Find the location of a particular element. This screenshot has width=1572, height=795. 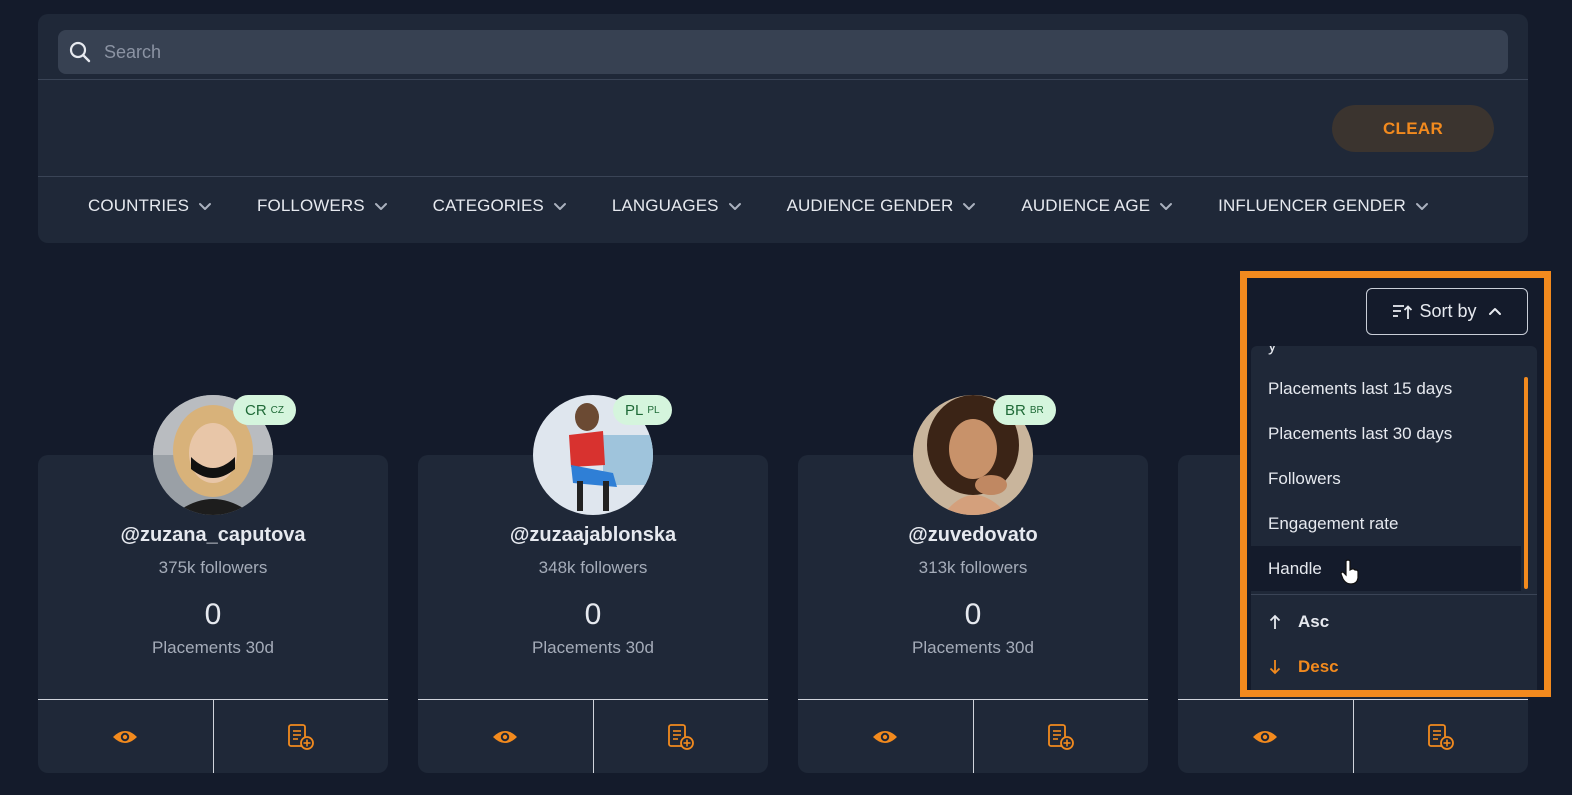

sort-by-label: Sort by is located at coordinates (1448, 311).